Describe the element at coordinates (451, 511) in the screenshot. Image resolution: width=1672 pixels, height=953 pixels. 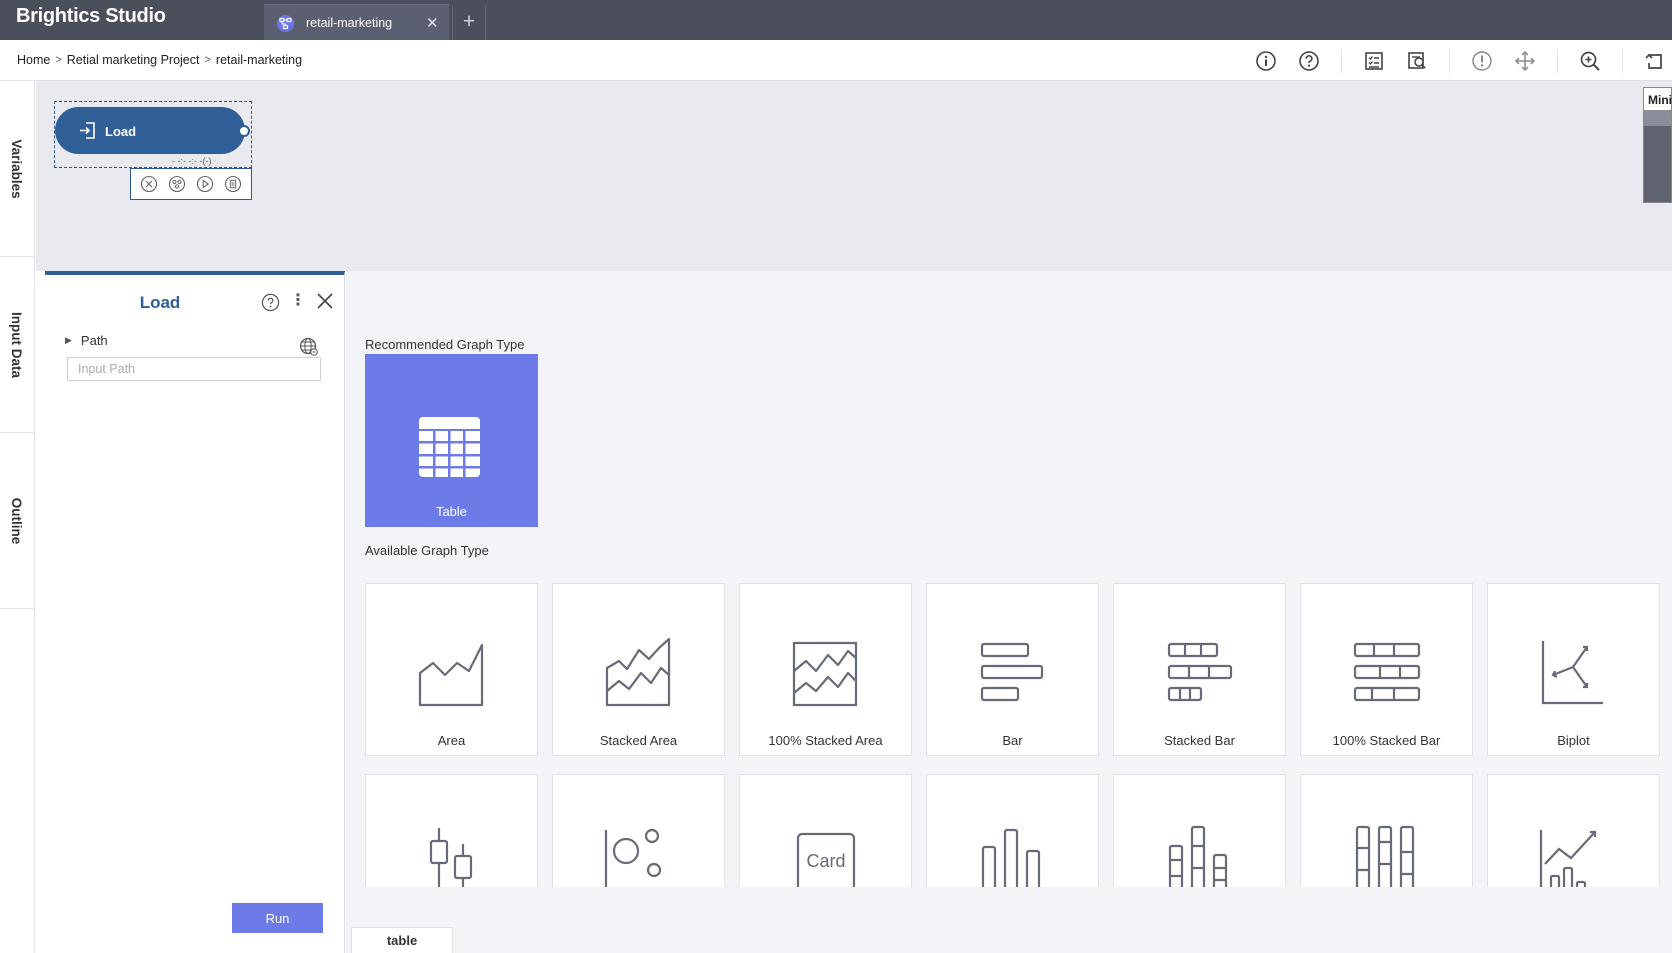
I see `graph-card-label: Table` at that location.